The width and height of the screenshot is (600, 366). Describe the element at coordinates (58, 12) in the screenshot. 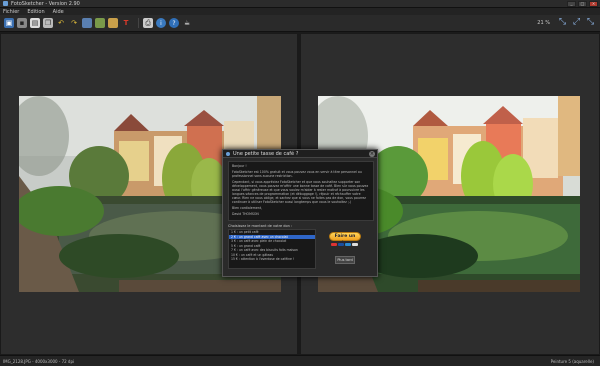

I see `menu-help: Aide` at that location.